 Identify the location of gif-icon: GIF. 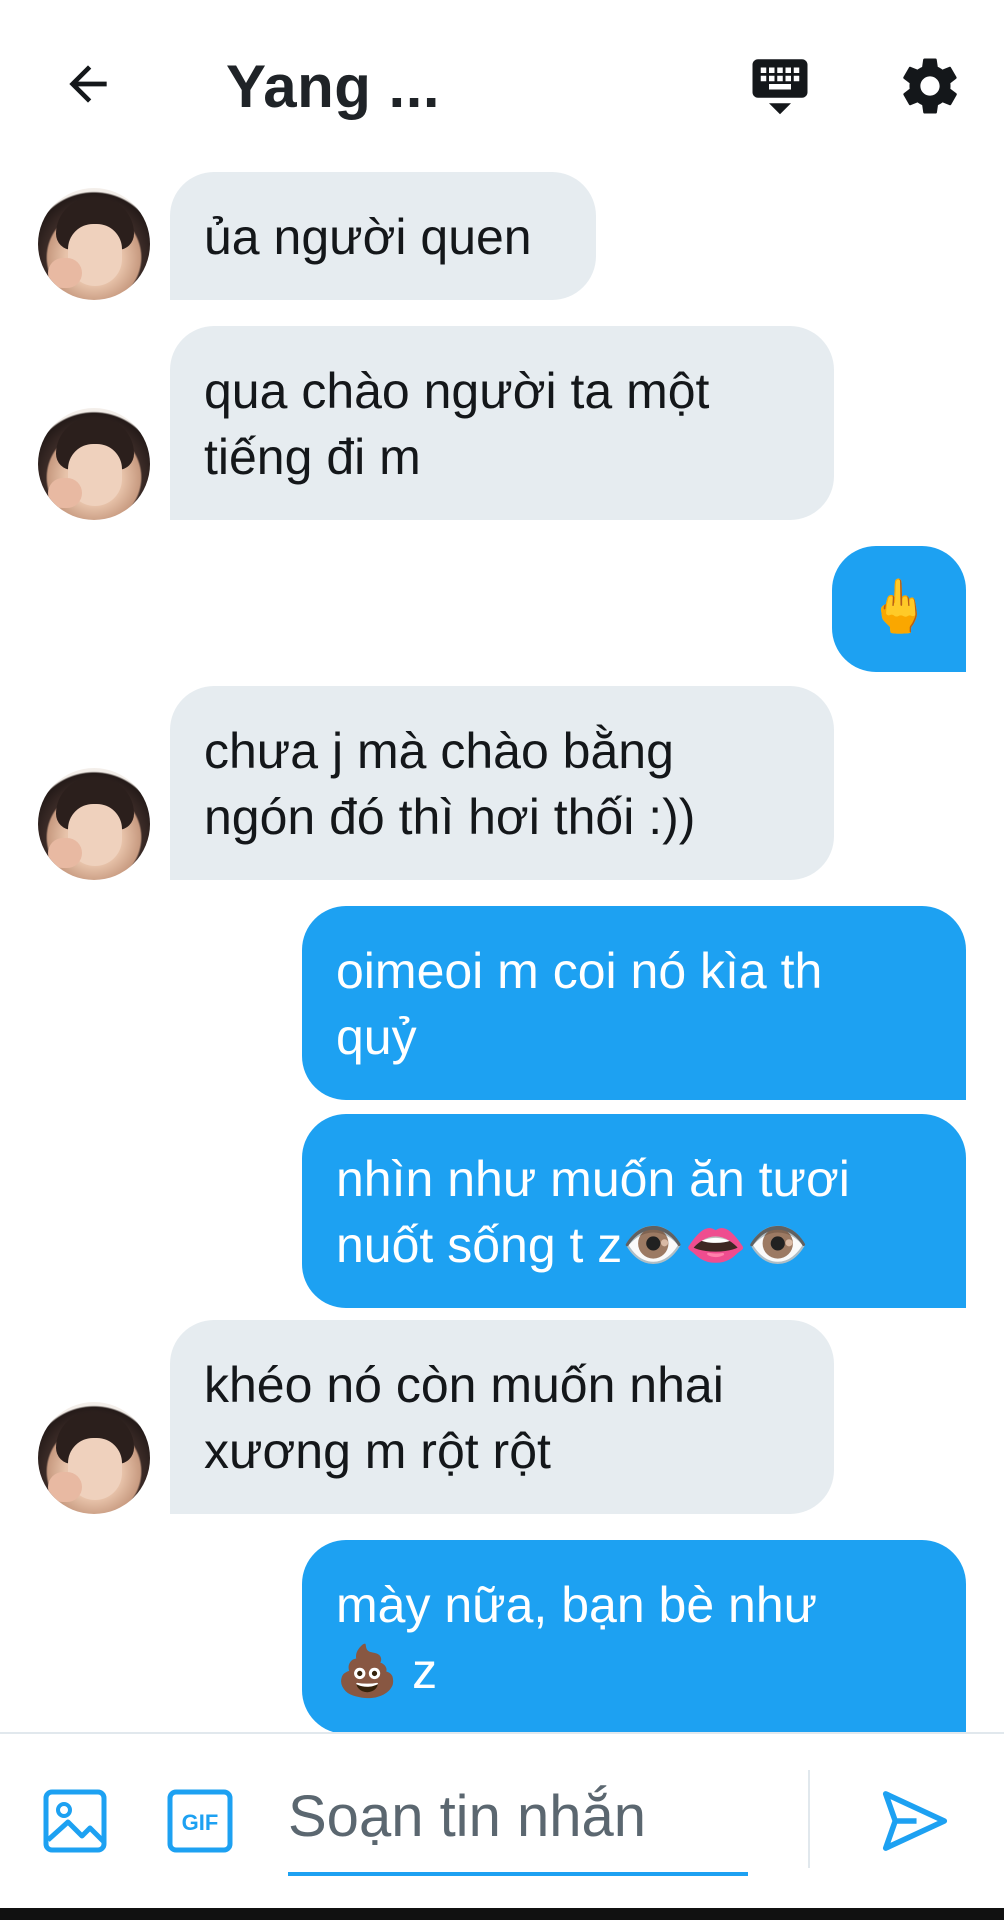
(200, 1821).